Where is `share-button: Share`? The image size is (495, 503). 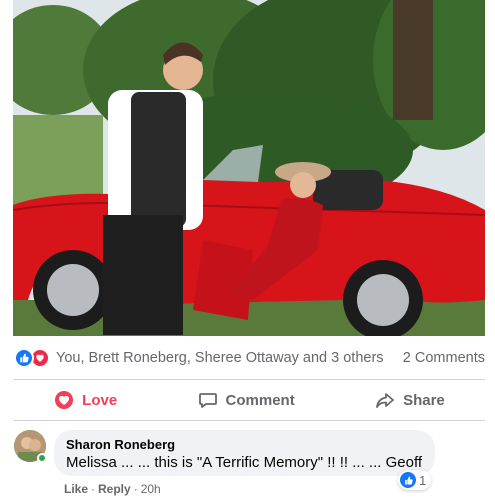
share-button: Share is located at coordinates (410, 400).